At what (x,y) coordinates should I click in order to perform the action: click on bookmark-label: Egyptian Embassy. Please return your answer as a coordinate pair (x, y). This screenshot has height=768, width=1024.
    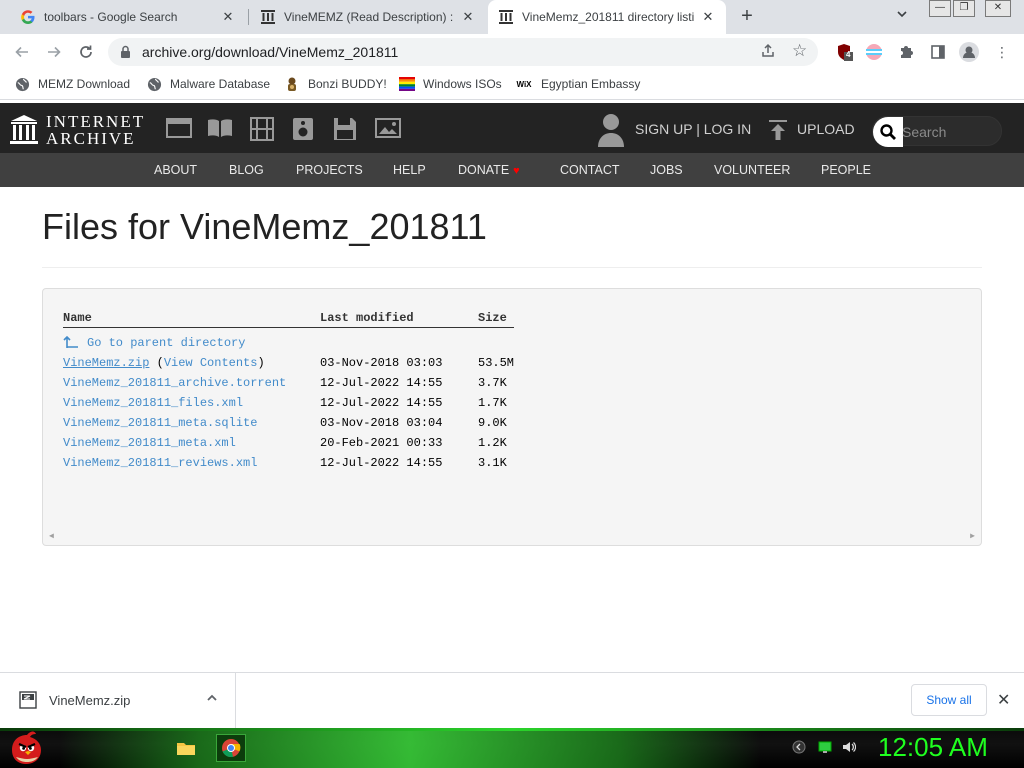
    Looking at the image, I should click on (591, 84).